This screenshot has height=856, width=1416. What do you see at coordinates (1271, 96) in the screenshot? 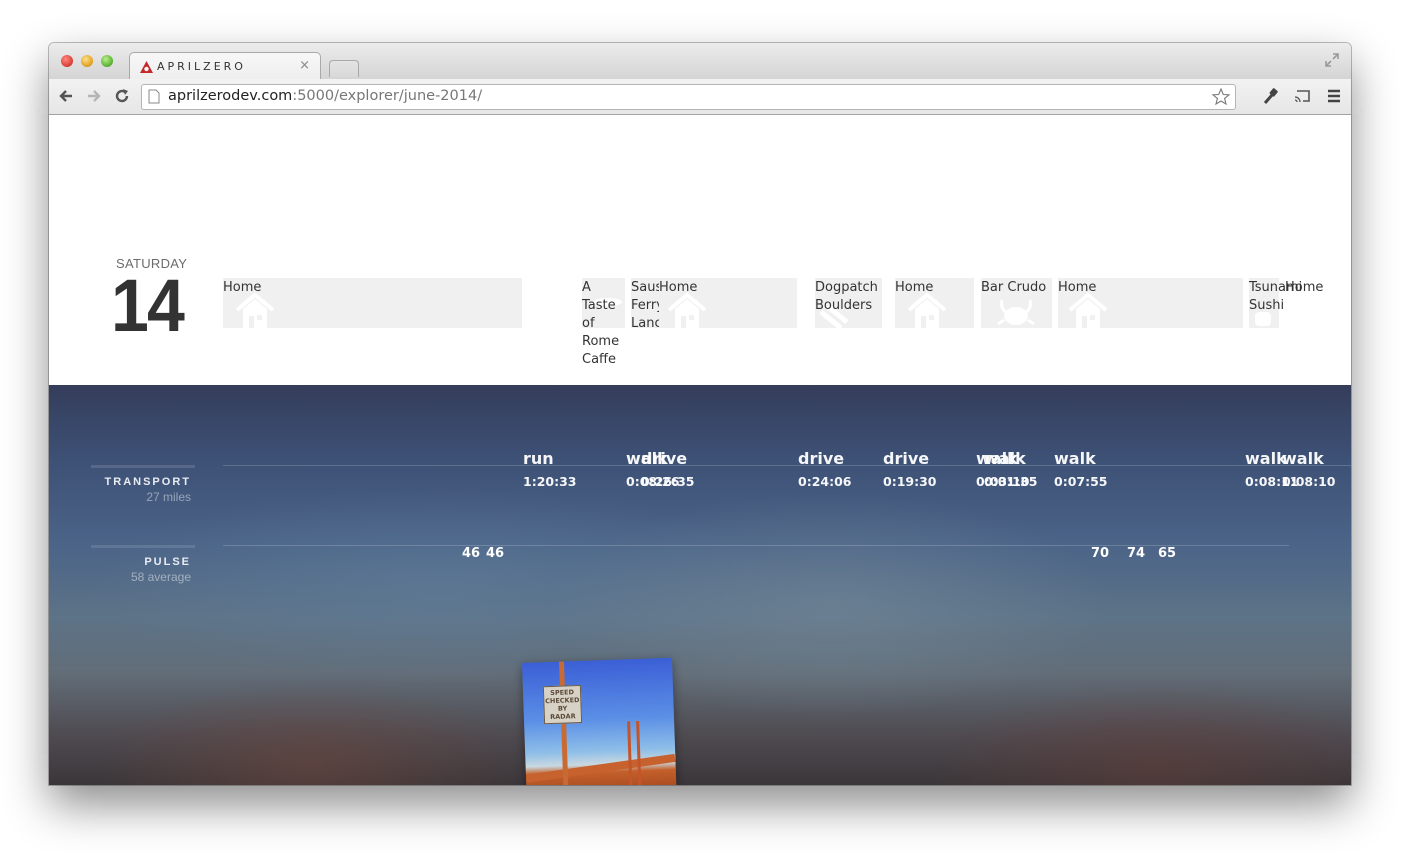
I see `wrench-icon` at bounding box center [1271, 96].